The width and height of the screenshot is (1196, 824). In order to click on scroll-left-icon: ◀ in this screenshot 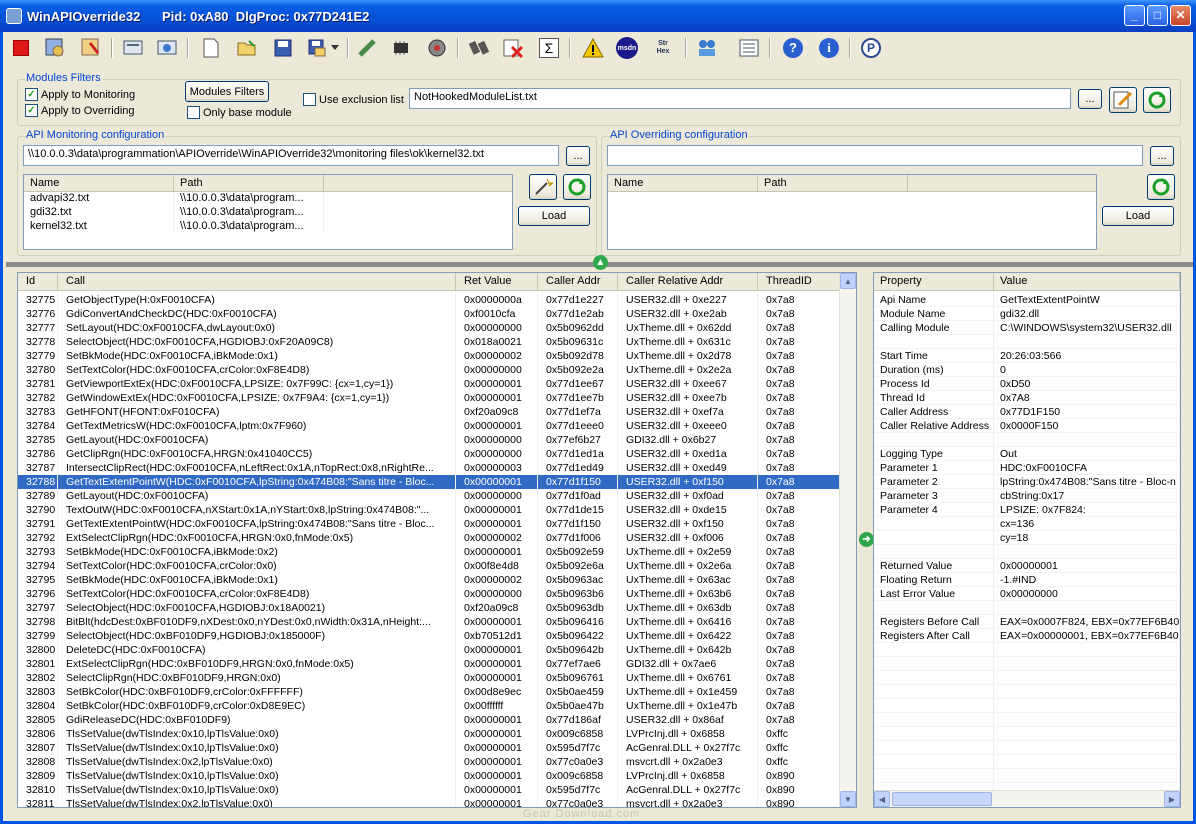, I will do `click(882, 799)`.